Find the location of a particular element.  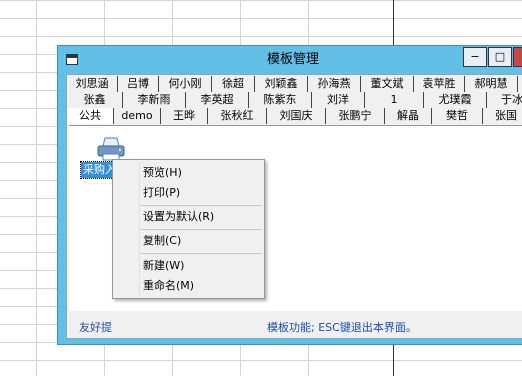

menu-item-preview: 预览(H) is located at coordinates (162, 173).